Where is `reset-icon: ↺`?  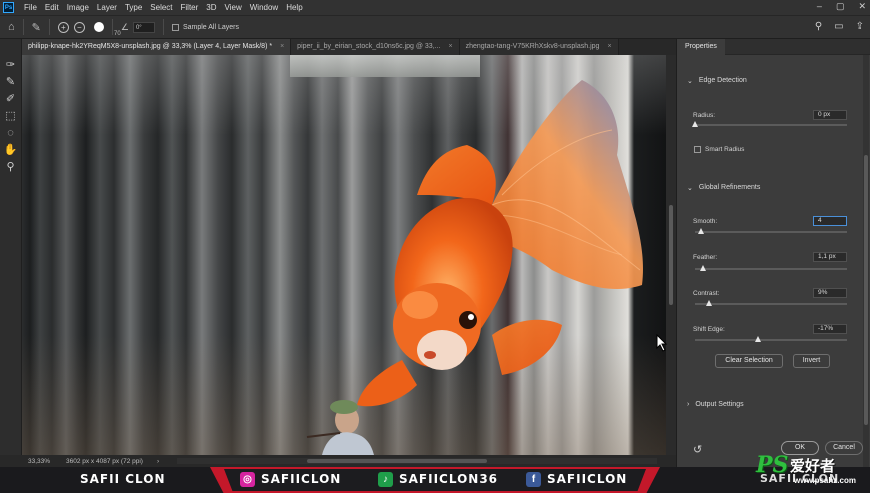 reset-icon: ↺ is located at coordinates (697, 449).